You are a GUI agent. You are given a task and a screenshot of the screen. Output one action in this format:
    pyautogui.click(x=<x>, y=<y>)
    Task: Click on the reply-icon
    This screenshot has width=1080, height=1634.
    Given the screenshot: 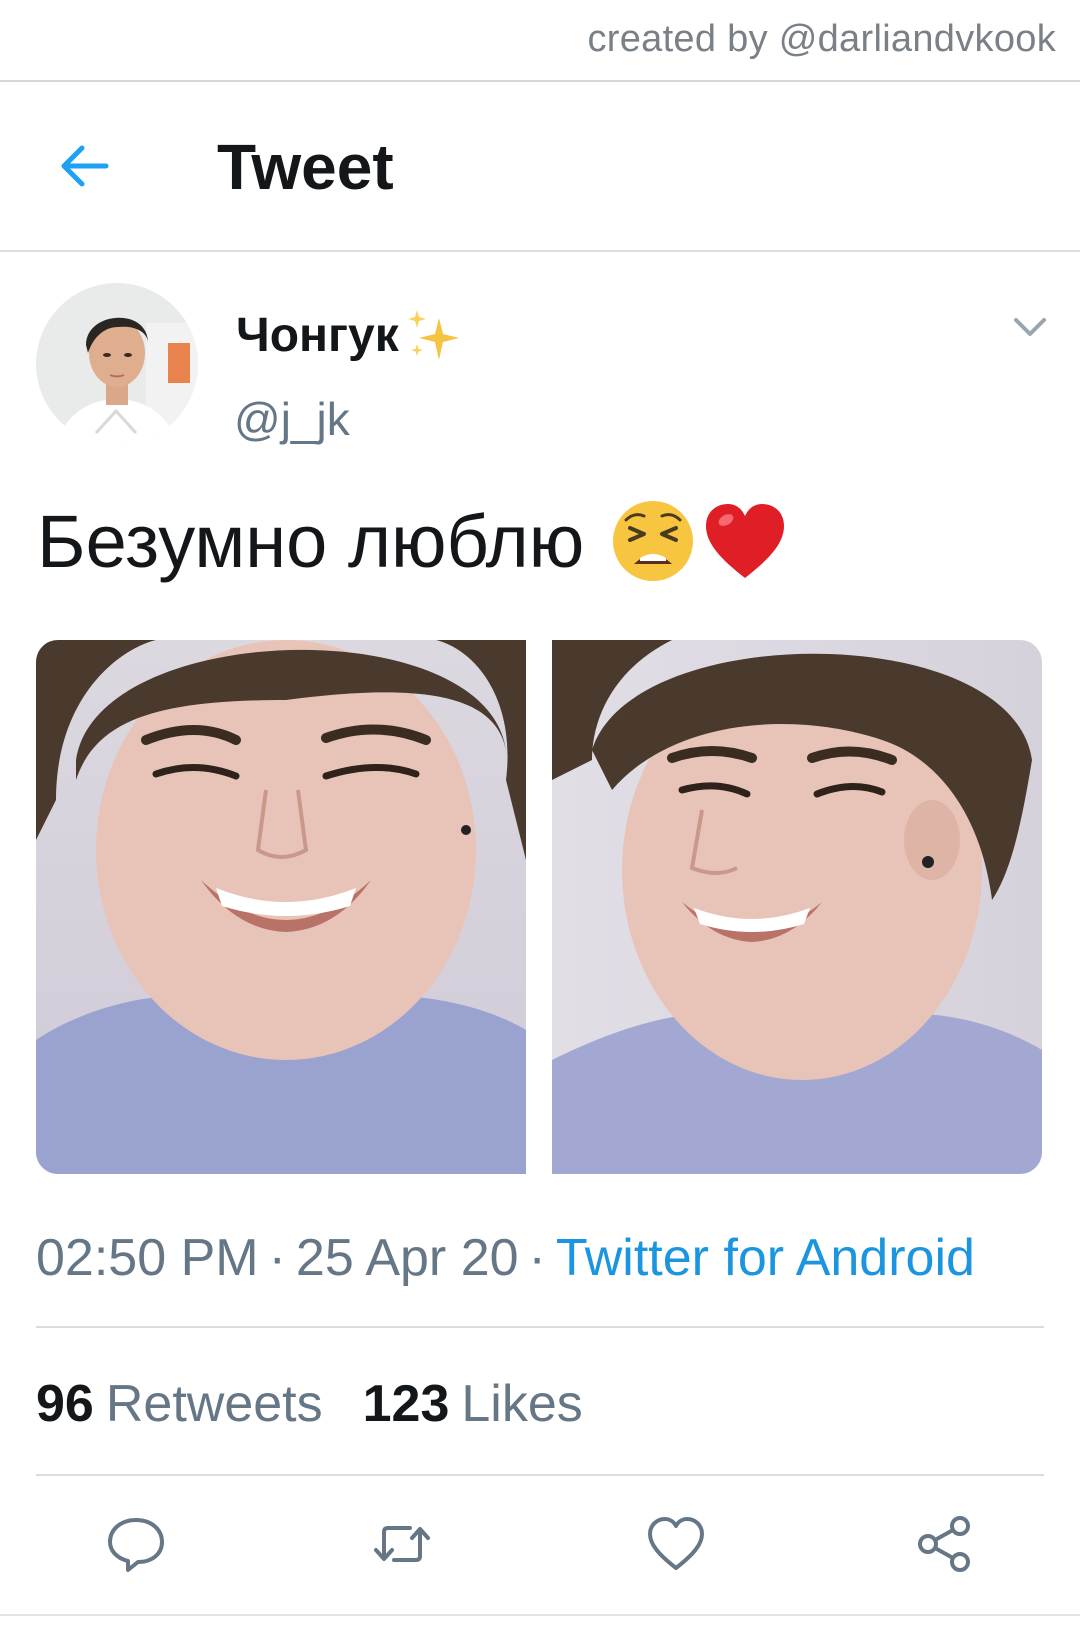 What is the action you would take?
    pyautogui.click(x=136, y=1545)
    